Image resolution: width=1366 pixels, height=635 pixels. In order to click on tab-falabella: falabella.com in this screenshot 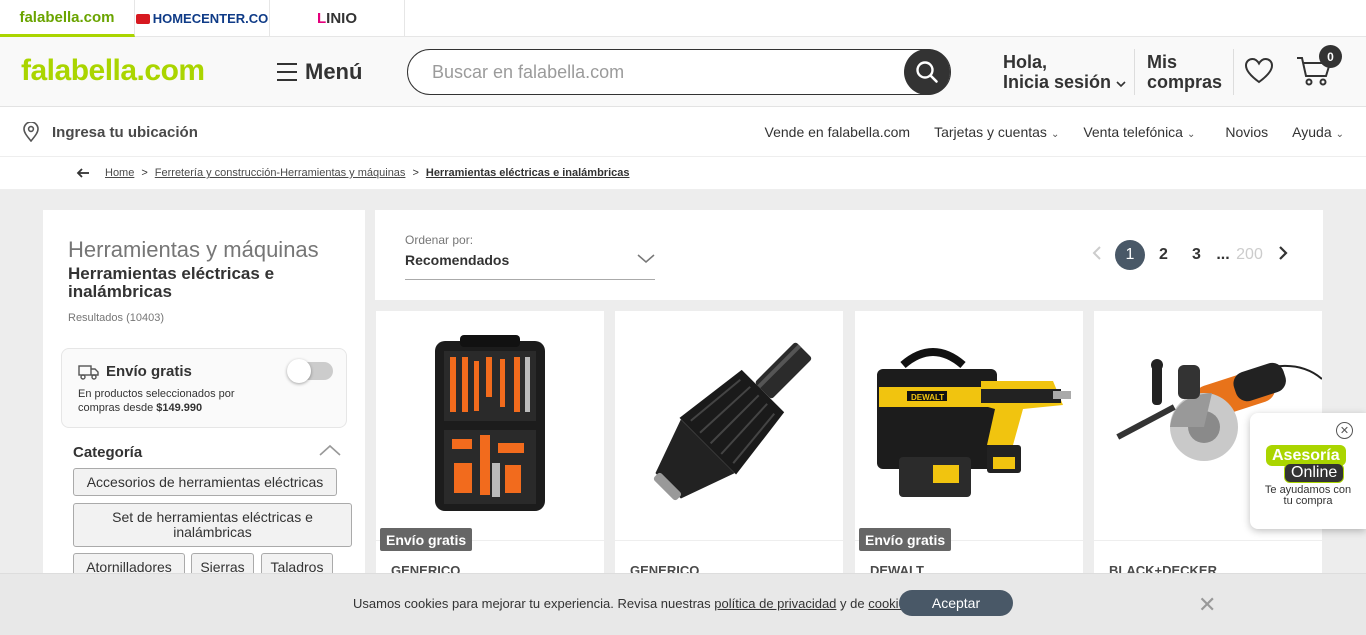, I will do `click(67, 18)`.